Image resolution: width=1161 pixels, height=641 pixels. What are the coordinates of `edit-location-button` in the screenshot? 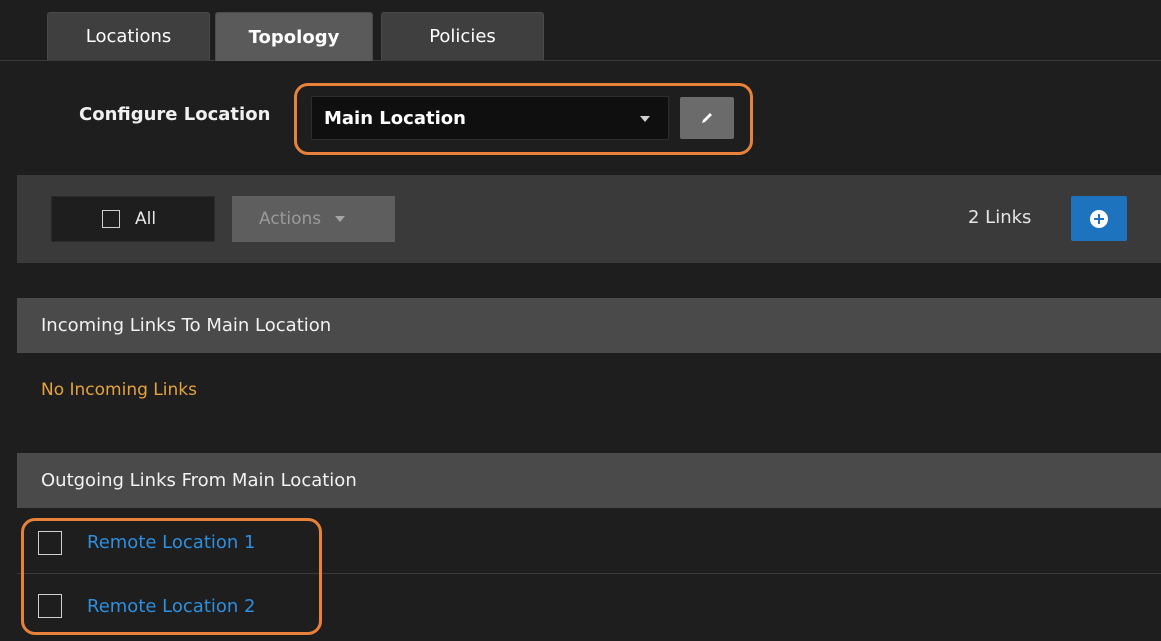 It's located at (707, 118).